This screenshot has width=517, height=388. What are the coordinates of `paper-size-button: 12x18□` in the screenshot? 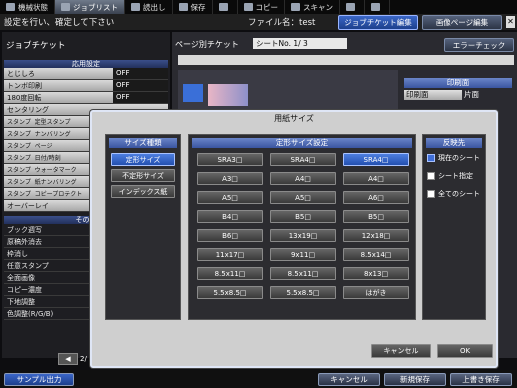 It's located at (376, 235).